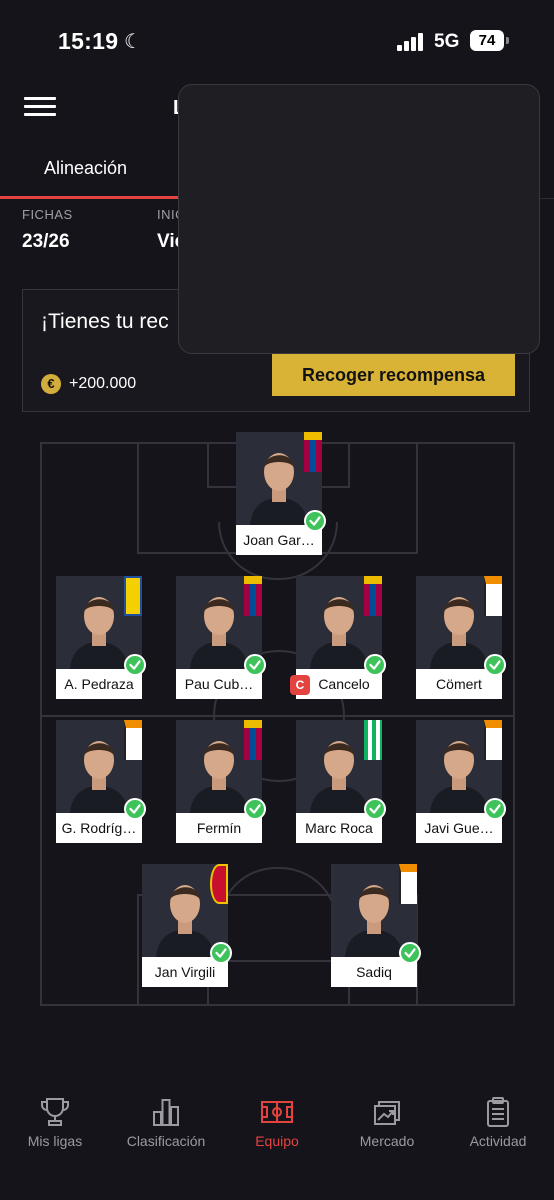 The image size is (554, 1200). I want to click on goal-area-bottom, so click(278, 983).